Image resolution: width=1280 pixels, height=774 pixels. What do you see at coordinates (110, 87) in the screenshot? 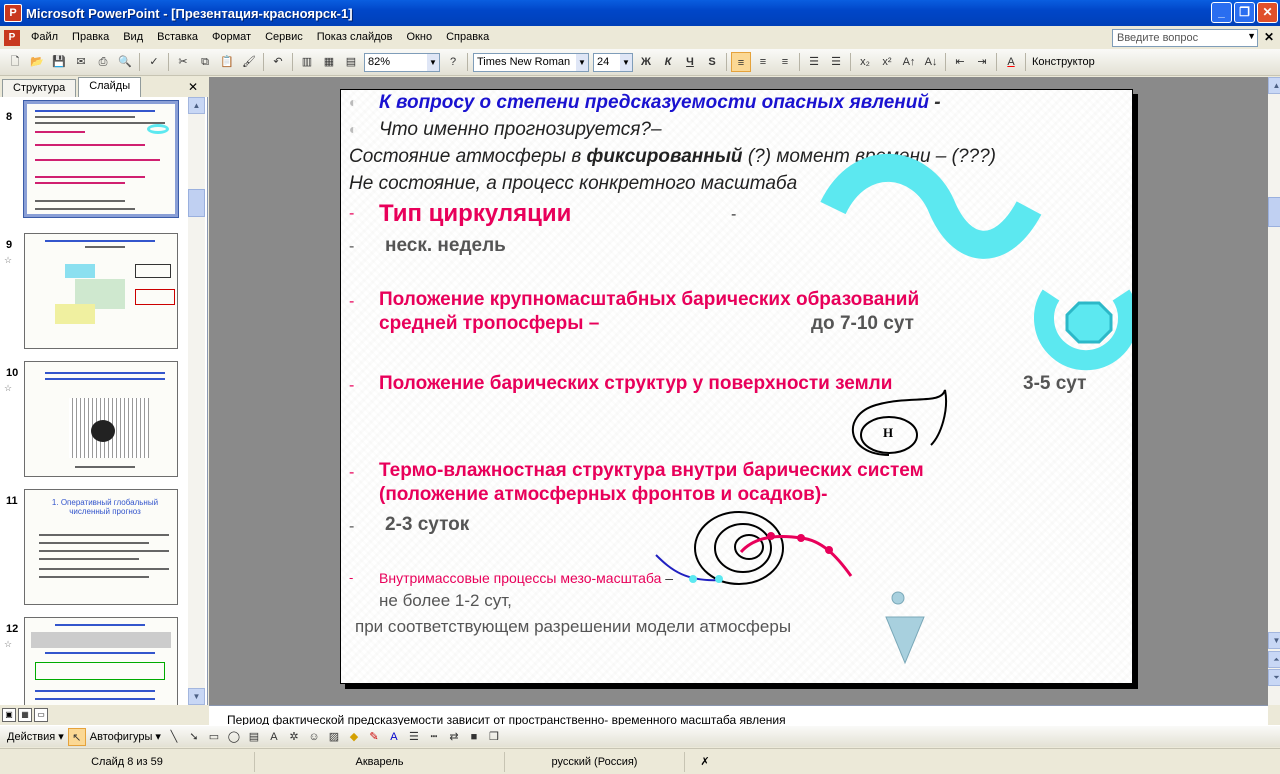
I see `tab-slides: Слайды` at bounding box center [110, 87].